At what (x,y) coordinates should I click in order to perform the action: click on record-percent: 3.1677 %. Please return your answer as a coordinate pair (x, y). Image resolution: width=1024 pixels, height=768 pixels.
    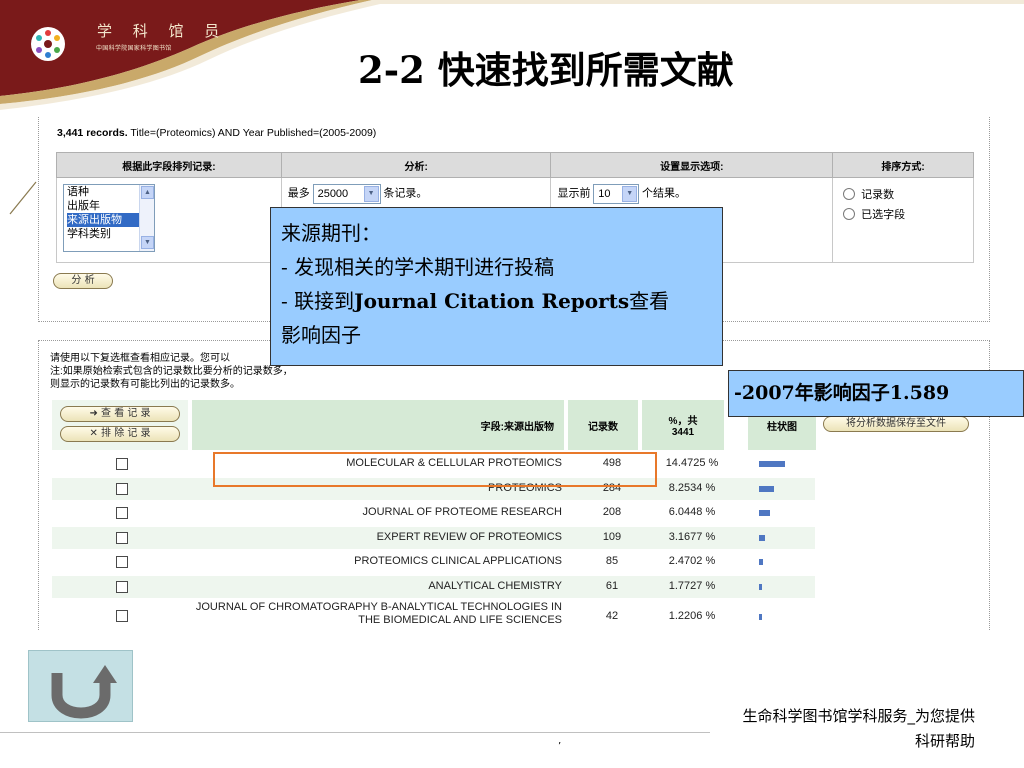
    Looking at the image, I should click on (692, 536).